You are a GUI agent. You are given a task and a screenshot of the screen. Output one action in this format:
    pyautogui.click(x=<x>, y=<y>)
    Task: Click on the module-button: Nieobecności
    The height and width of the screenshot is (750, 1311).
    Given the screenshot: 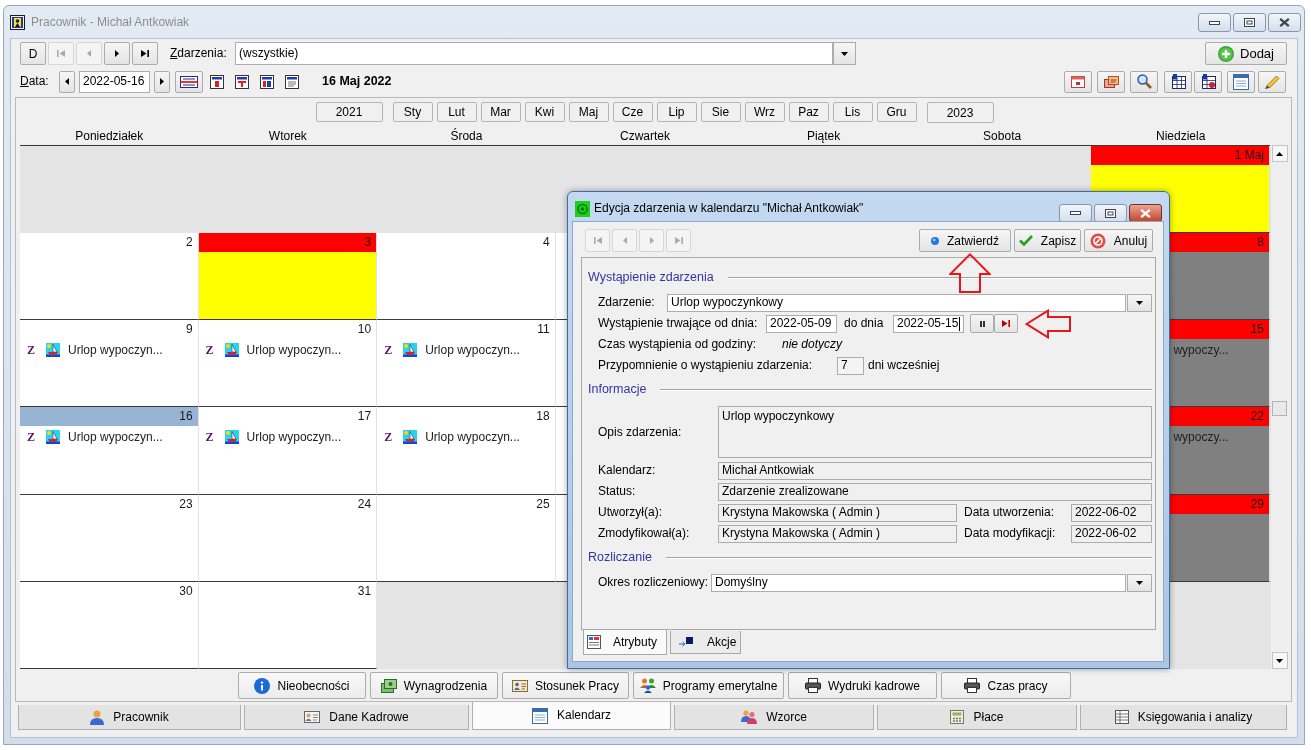 What is the action you would take?
    pyautogui.click(x=302, y=685)
    